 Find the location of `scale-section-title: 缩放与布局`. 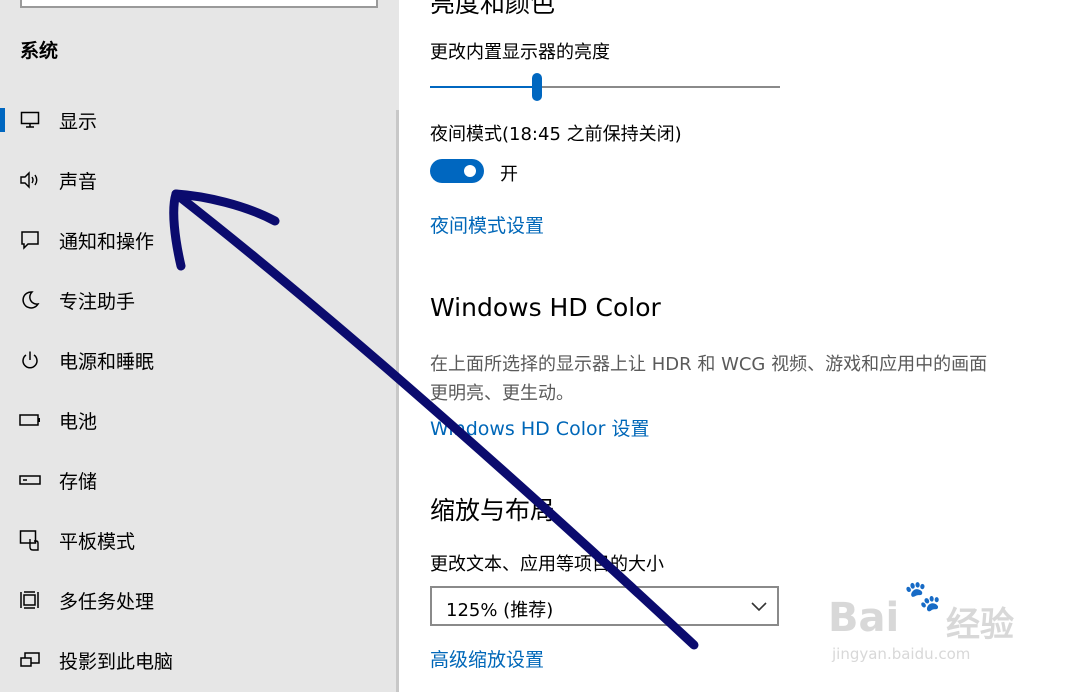

scale-section-title: 缩放与布局 is located at coordinates (493, 510).